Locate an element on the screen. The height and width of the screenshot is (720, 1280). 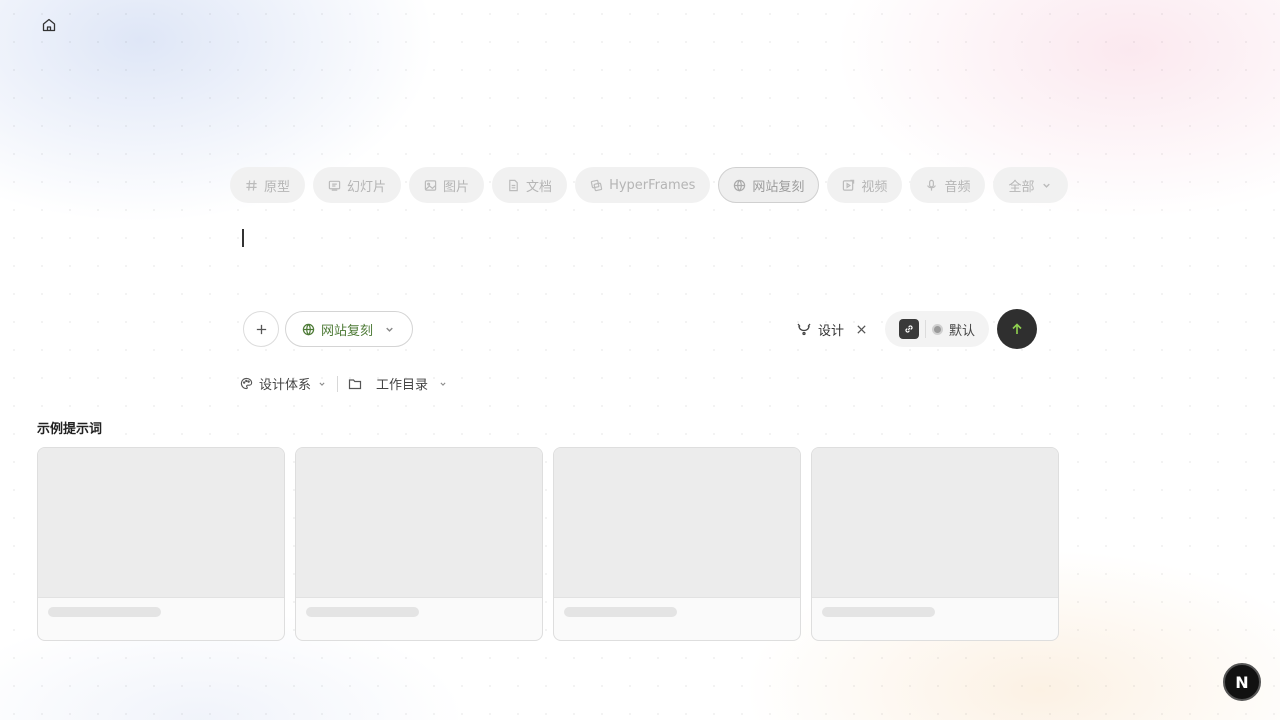
send-button is located at coordinates (1017, 329).